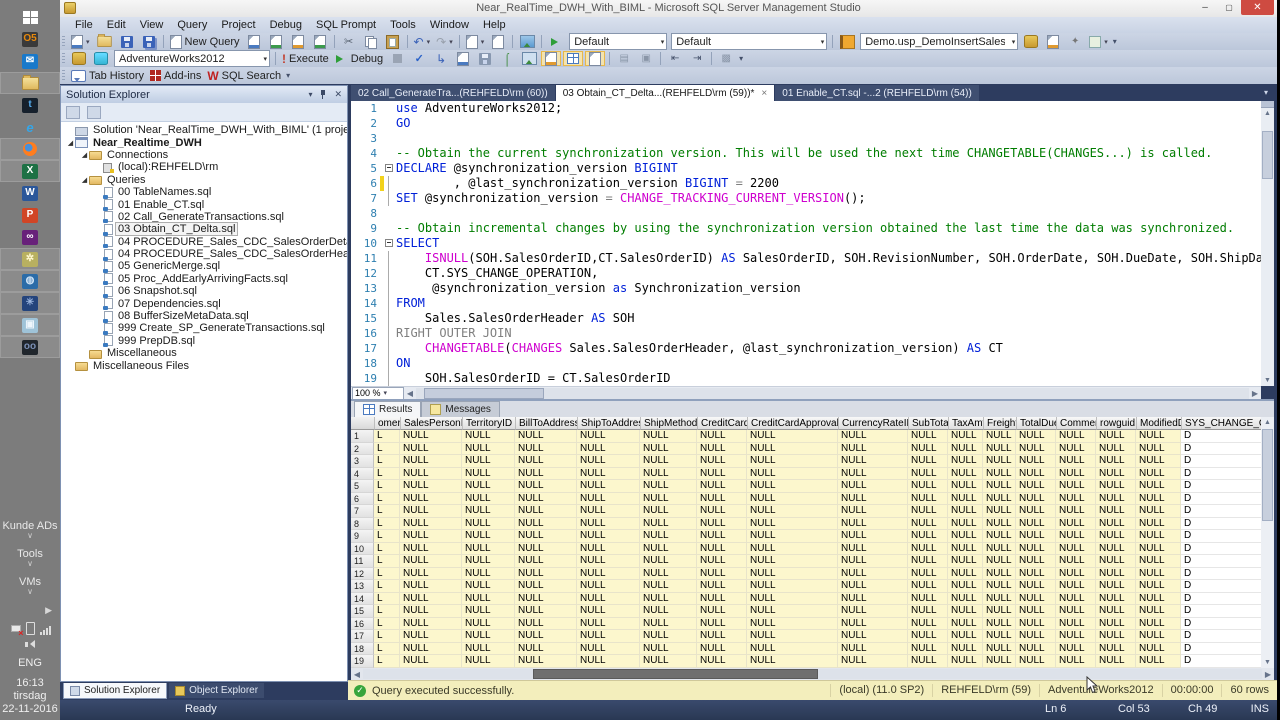  I want to click on scroll-up-icon: ▲, so click(1267, 113).